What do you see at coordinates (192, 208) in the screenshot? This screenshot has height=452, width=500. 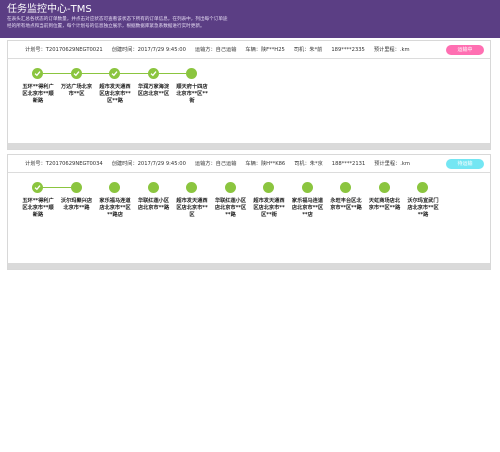 I see `route-stop-label: 超市发天通西区店北京市**区` at bounding box center [192, 208].